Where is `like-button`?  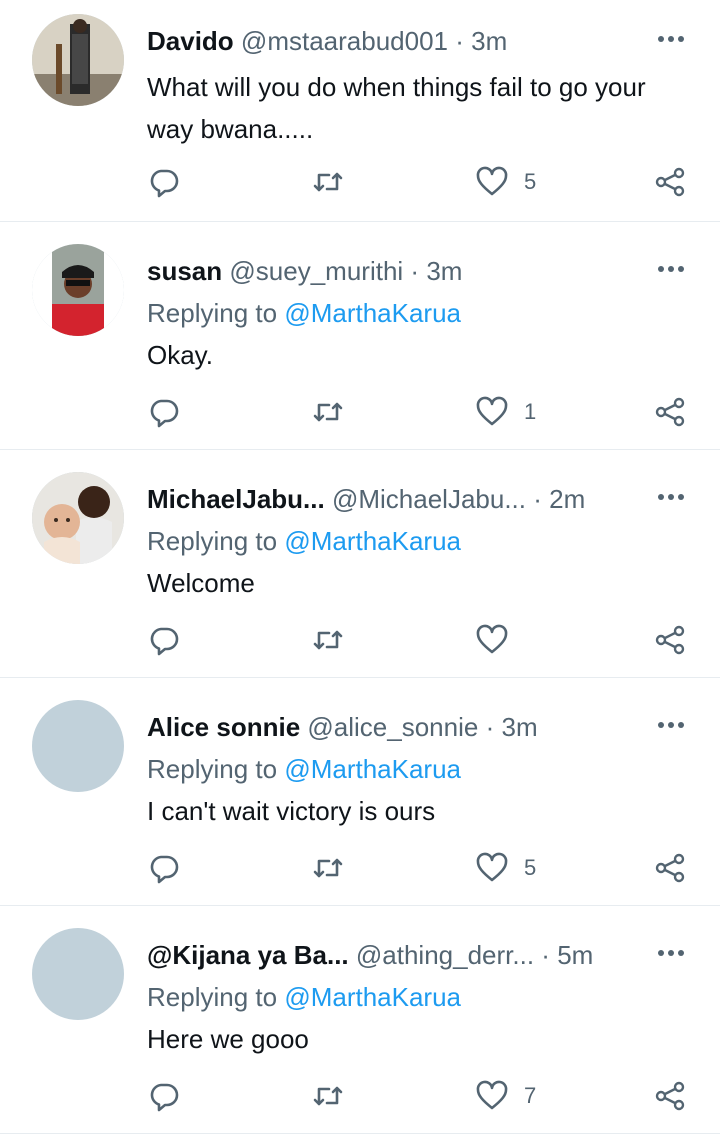
like-button is located at coordinates (500, 640).